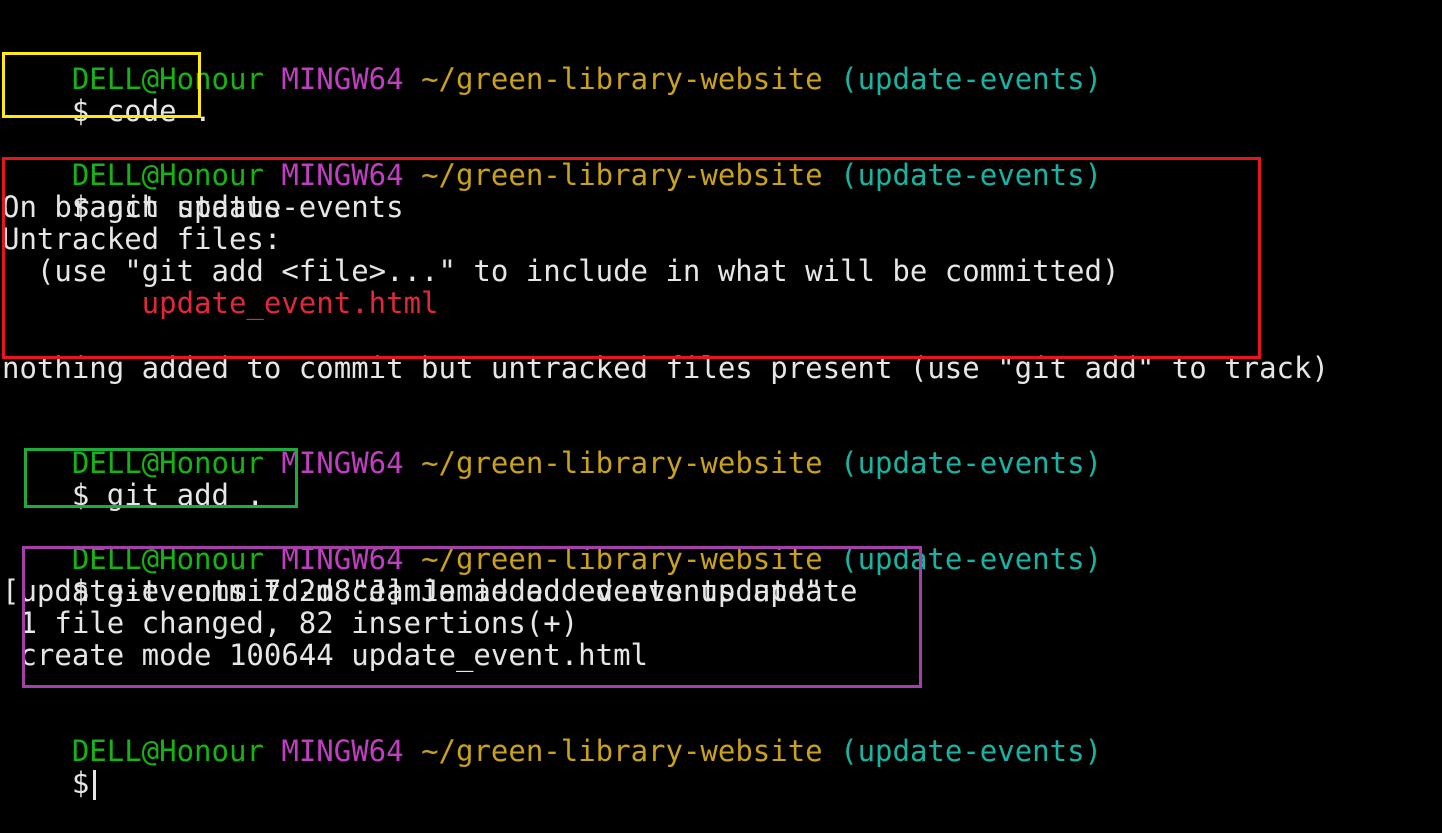 The width and height of the screenshot is (1442, 833). I want to click on prompt-symbol: $, so click(80, 783).